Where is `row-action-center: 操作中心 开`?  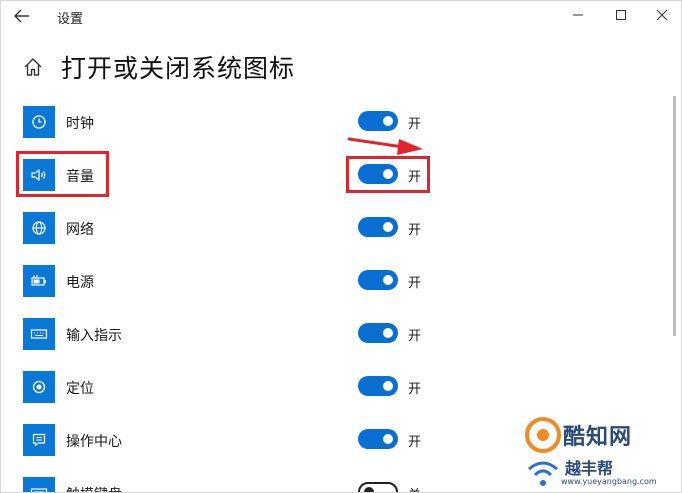
row-action-center: 操作中心 开 is located at coordinates (233, 440).